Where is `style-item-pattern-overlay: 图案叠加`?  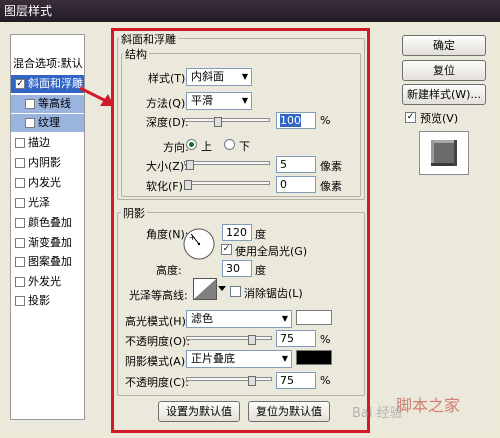 style-item-pattern-overlay: 图案叠加 is located at coordinates (47, 262).